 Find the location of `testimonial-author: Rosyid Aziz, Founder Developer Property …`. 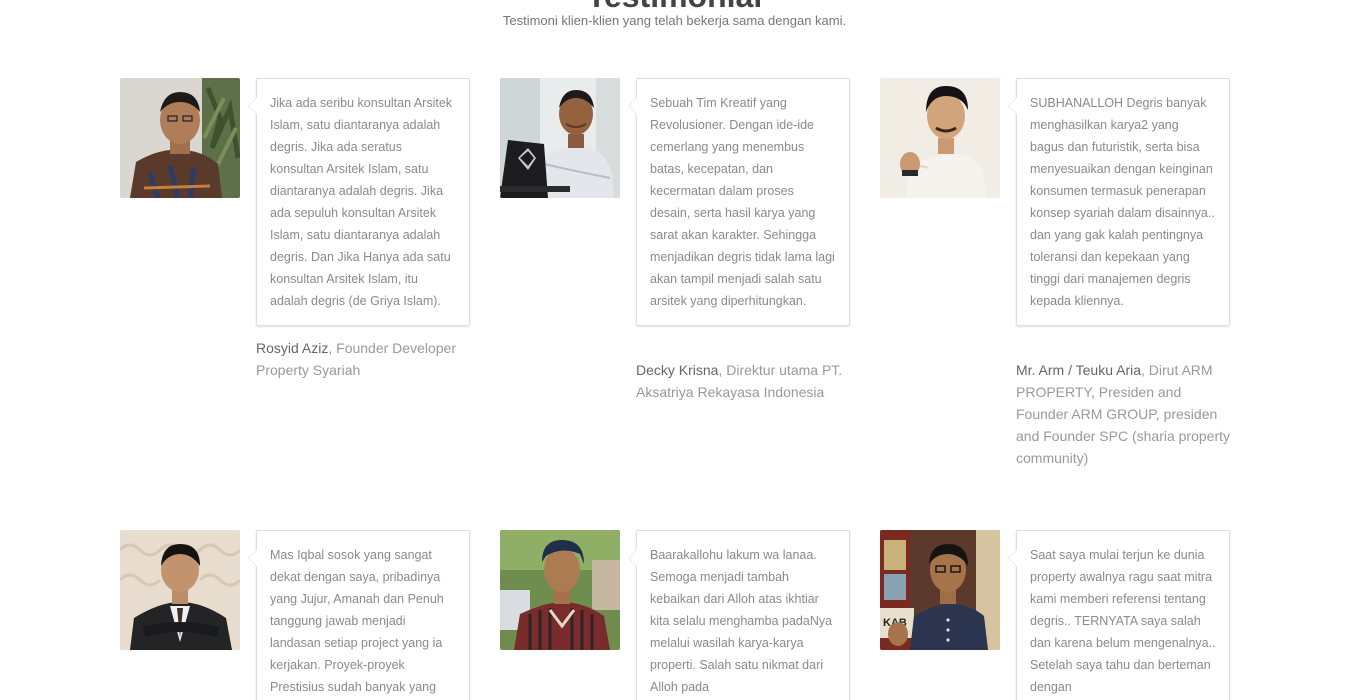

testimonial-author: Rosyid Aziz, Founder Developer Property … is located at coordinates (364, 359).